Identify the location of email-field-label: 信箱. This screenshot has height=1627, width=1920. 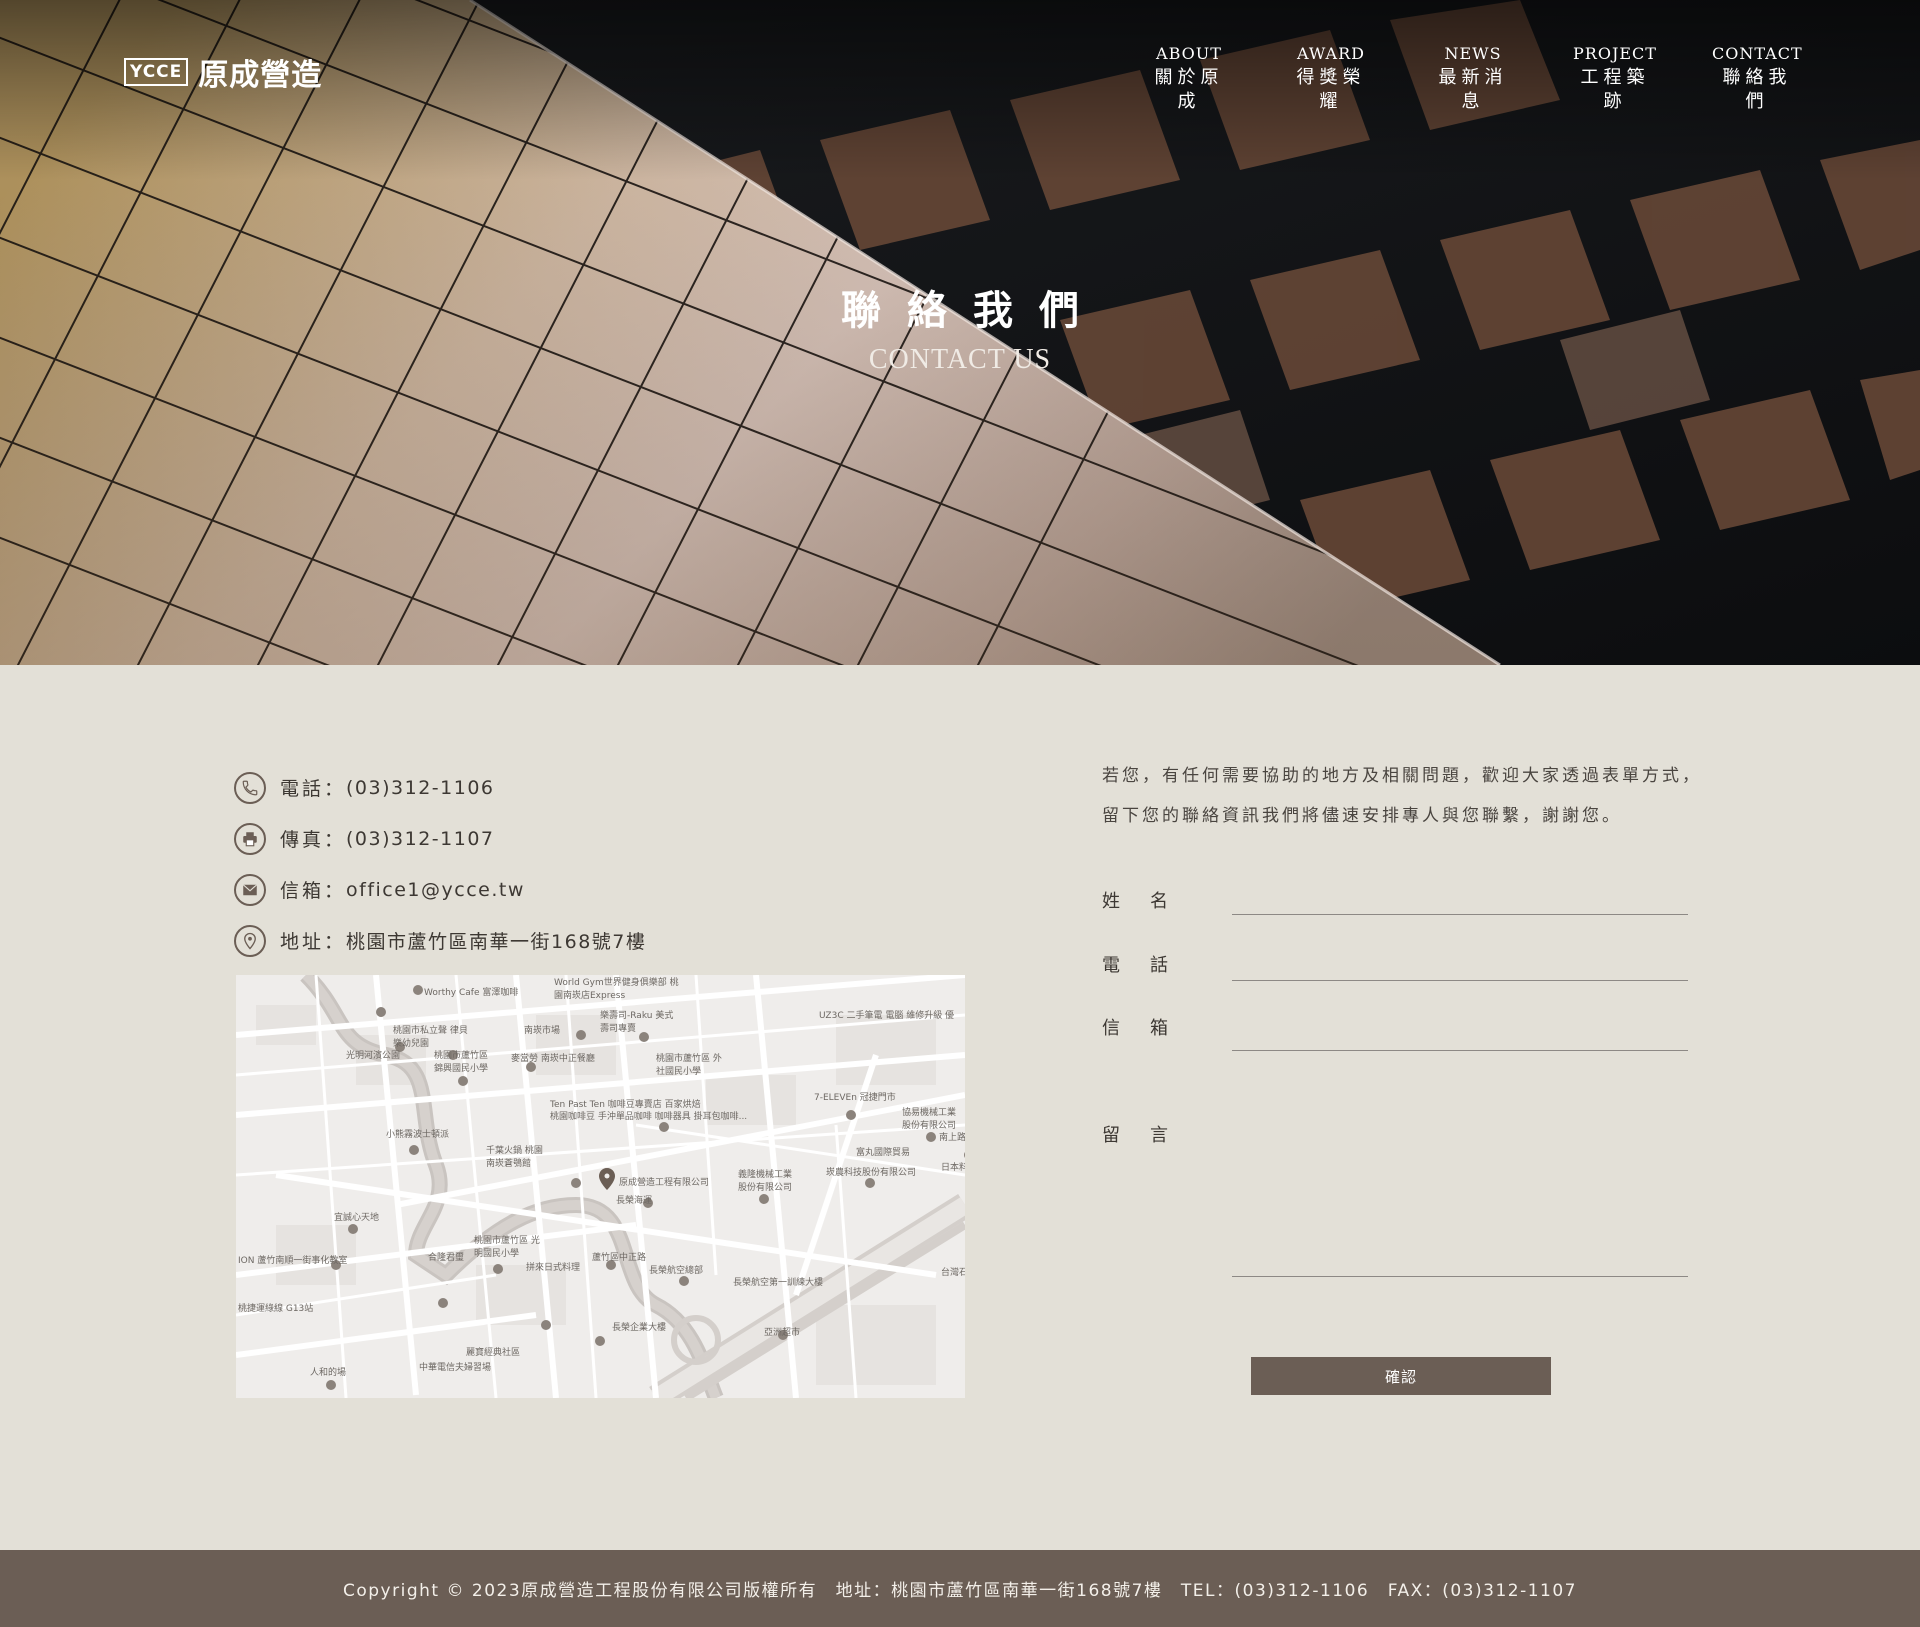
(1150, 1028).